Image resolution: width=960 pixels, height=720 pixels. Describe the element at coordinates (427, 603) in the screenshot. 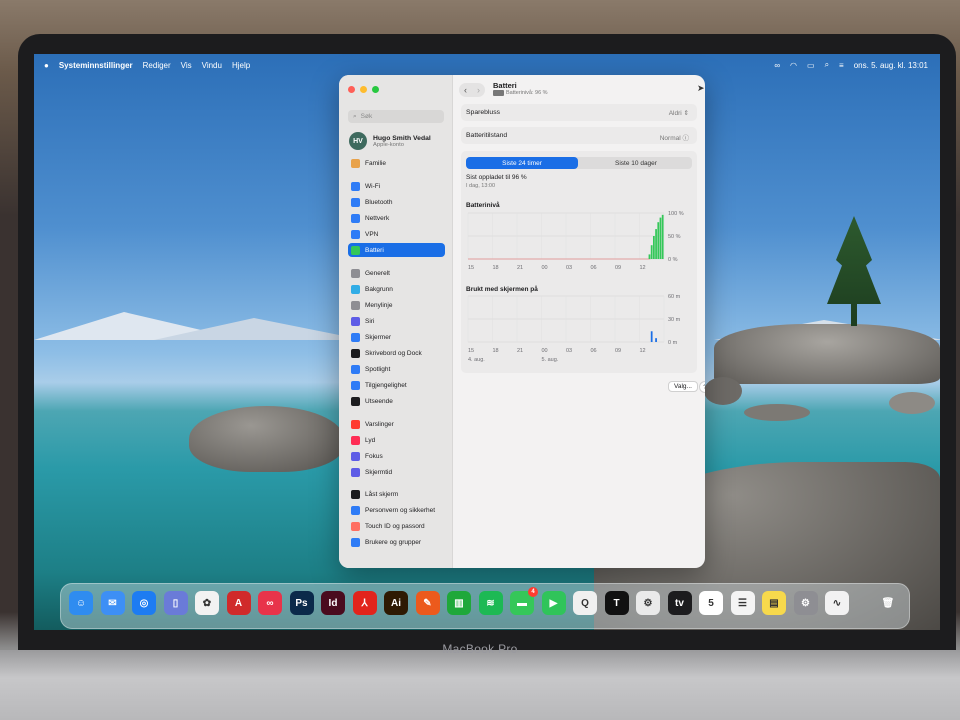

I see `pencil-app-icon: ✎` at that location.